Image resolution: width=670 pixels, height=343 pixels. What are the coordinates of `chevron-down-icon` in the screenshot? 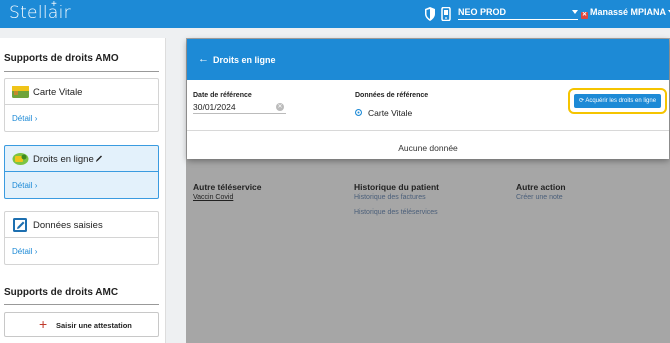 It's located at (575, 12).